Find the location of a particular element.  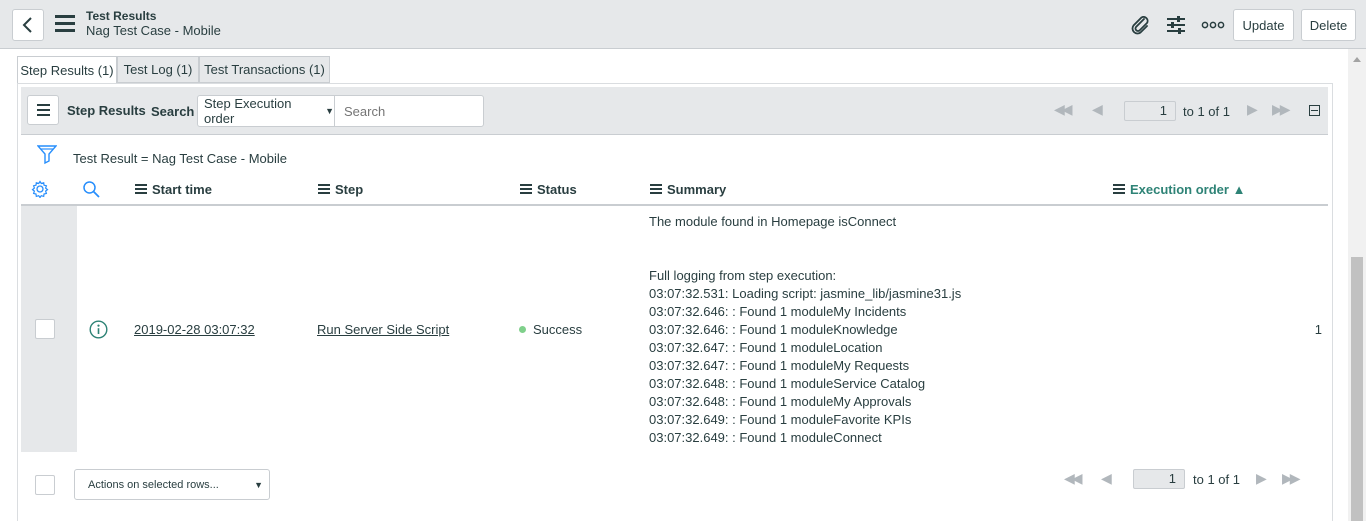

search-field-select: Step Execution order ▼ is located at coordinates (266, 111).